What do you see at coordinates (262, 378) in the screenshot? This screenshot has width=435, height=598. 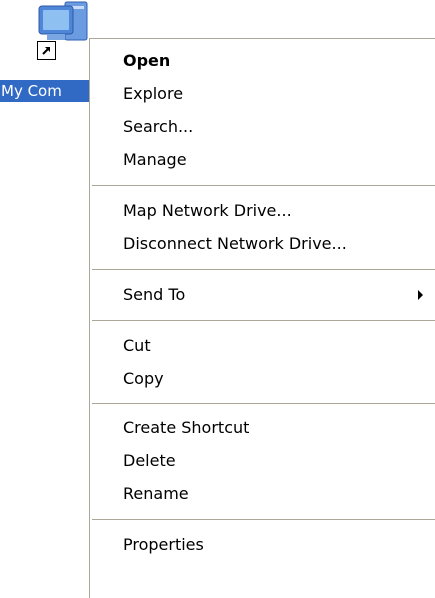 I see `menu-item-copy: Copy` at bounding box center [262, 378].